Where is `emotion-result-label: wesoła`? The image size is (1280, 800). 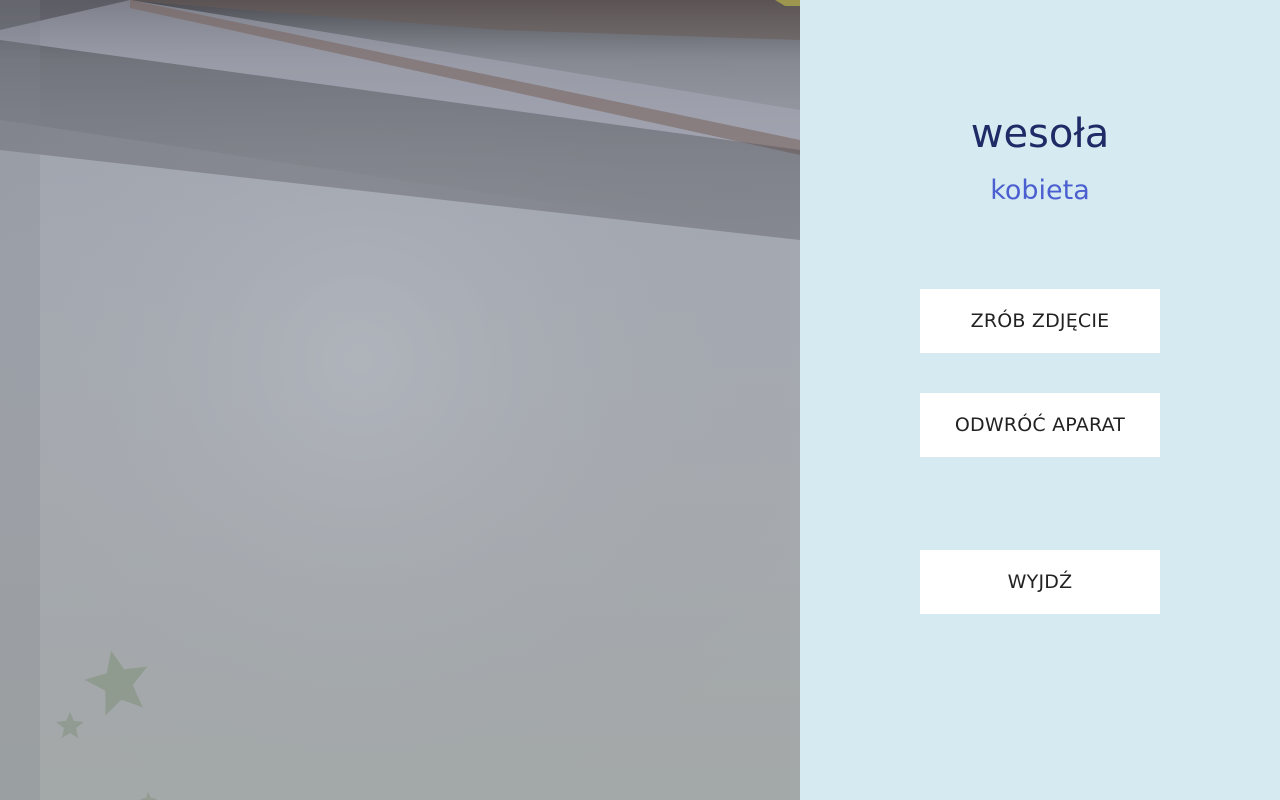 emotion-result-label: wesoła is located at coordinates (1040, 134).